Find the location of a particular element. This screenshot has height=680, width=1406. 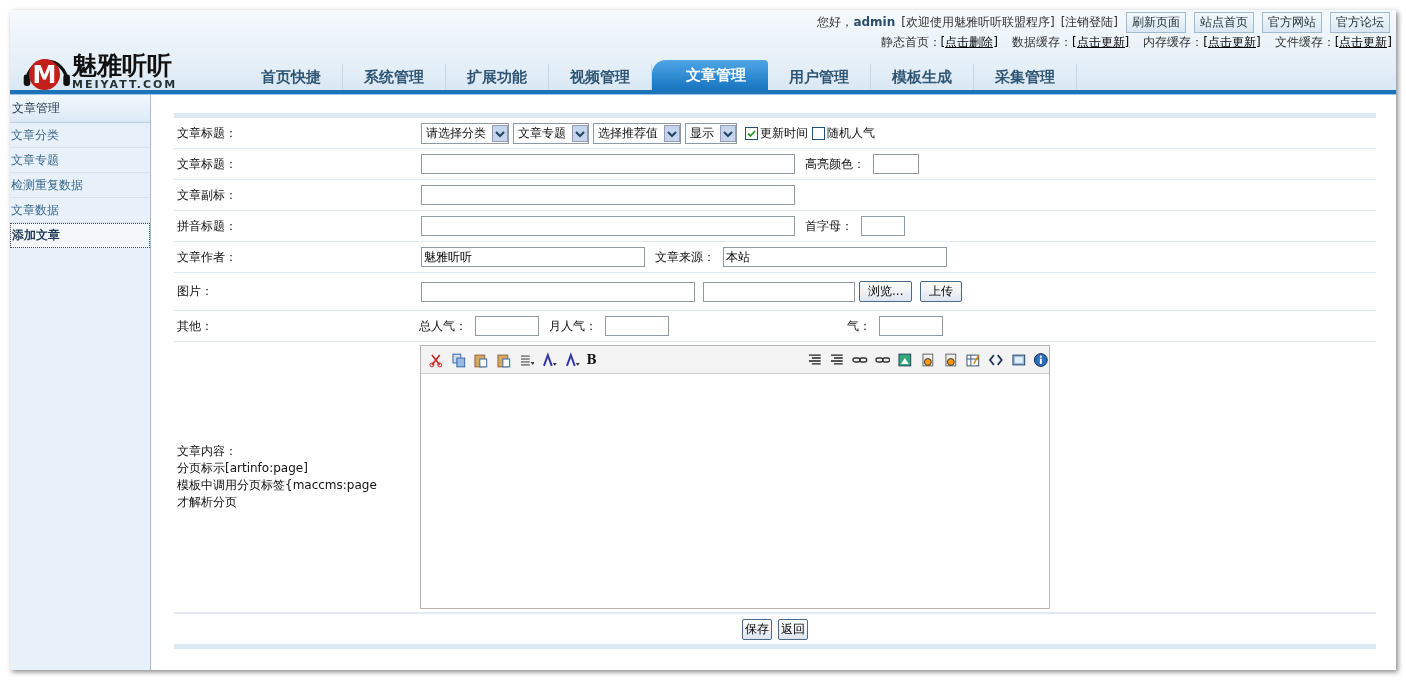

save-button: 保存 is located at coordinates (757, 629).